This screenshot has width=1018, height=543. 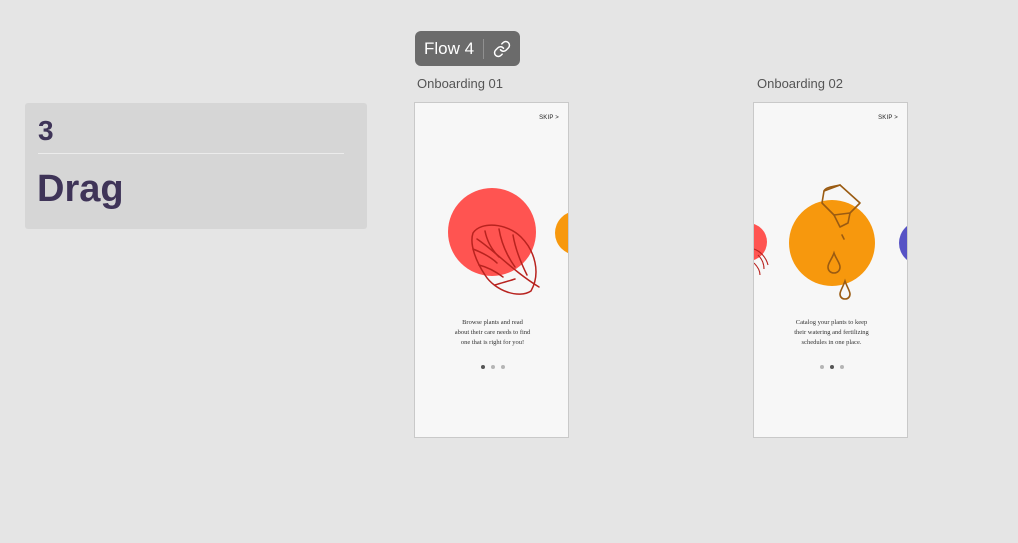 What do you see at coordinates (492, 232) in the screenshot?
I see `main-circle` at bounding box center [492, 232].